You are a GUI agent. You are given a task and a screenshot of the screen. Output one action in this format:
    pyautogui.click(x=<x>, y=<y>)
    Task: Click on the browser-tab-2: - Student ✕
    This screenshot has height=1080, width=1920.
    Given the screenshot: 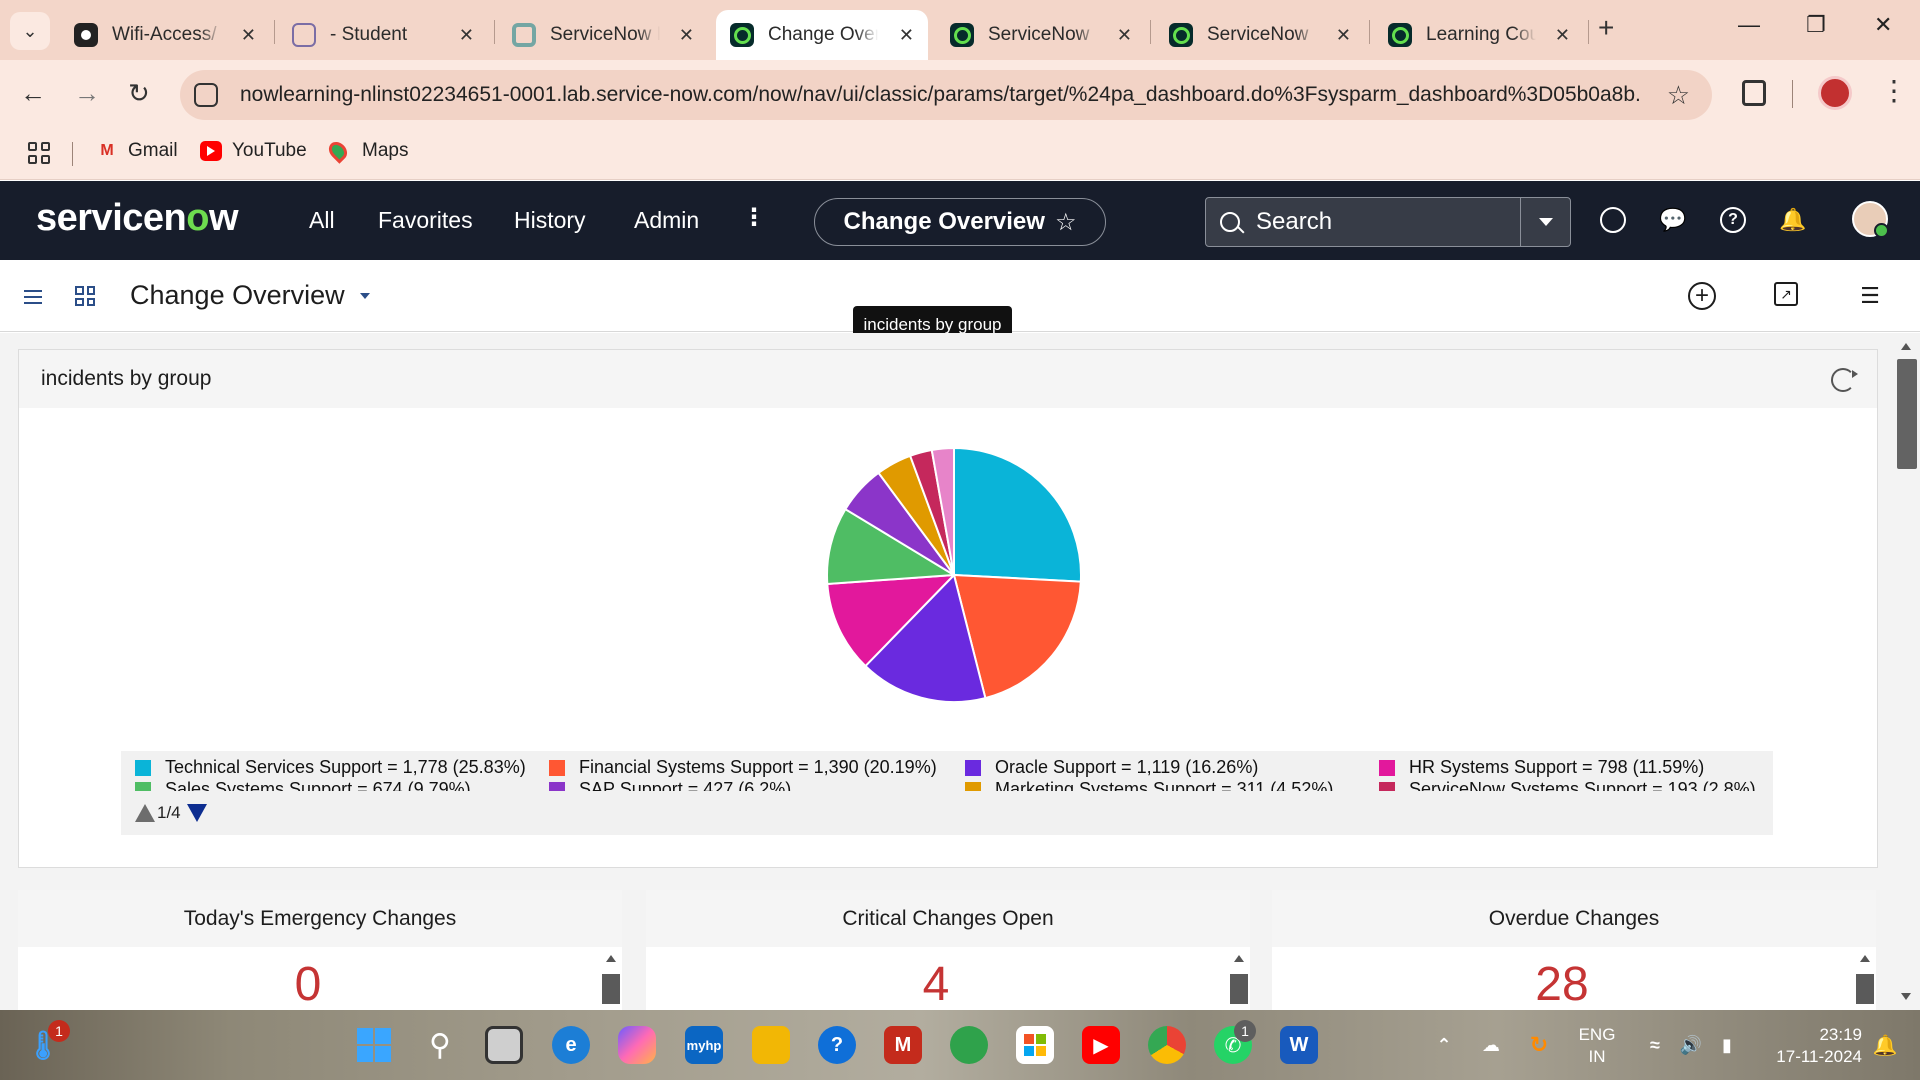 What is the action you would take?
    pyautogui.click(x=383, y=35)
    